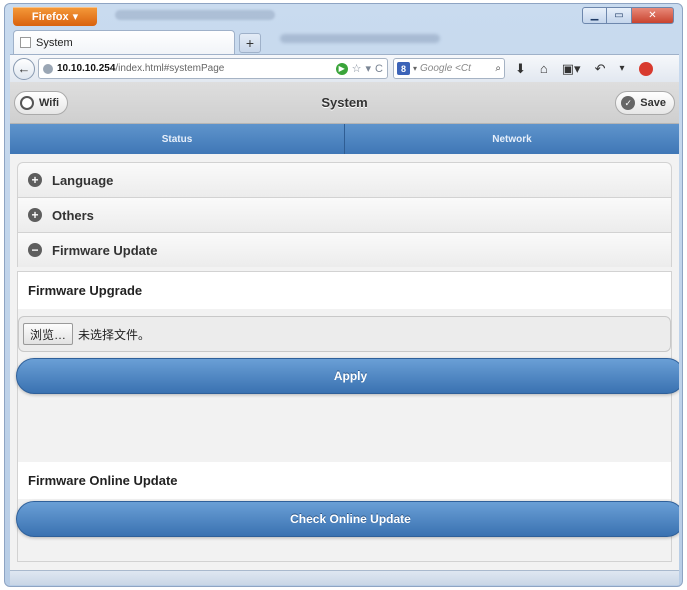 The image size is (687, 590). Describe the element at coordinates (195, 15) in the screenshot. I see `blurred-title-text` at that location.